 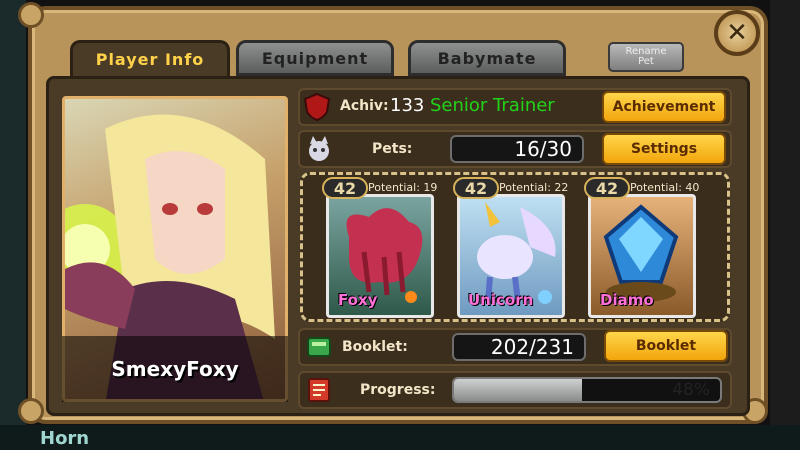 What do you see at coordinates (691, 390) in the screenshot?
I see `progress-percent: 48%` at bounding box center [691, 390].